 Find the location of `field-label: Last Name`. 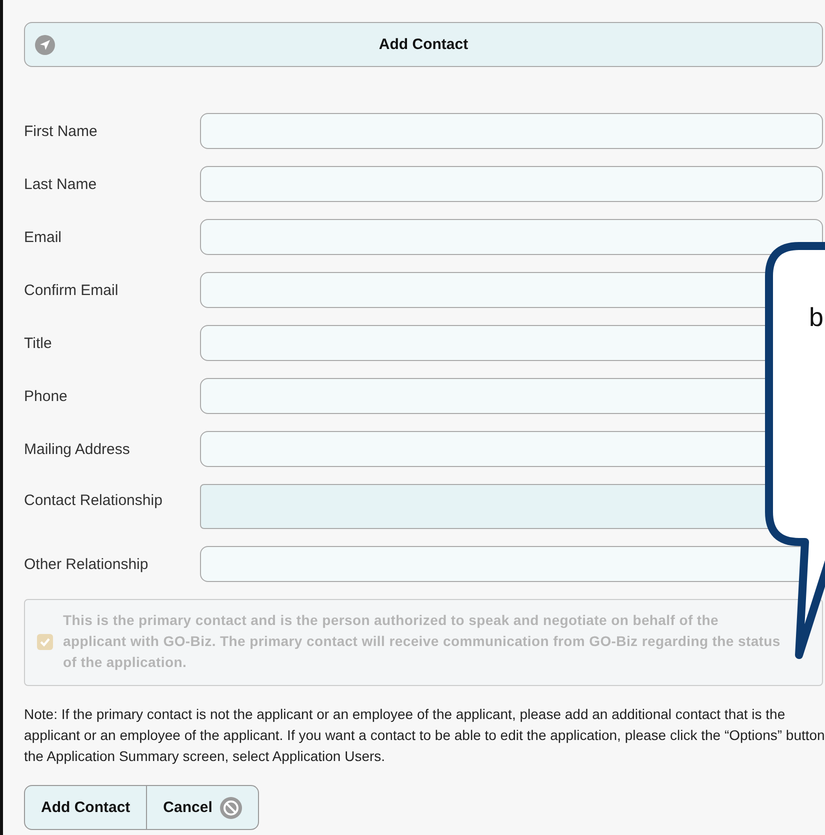

field-label: Last Name is located at coordinates (61, 184).